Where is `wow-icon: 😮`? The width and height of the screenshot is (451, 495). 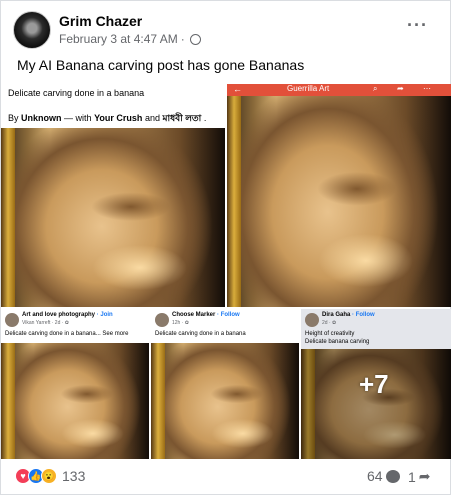 wow-icon: 😮 is located at coordinates (49, 476).